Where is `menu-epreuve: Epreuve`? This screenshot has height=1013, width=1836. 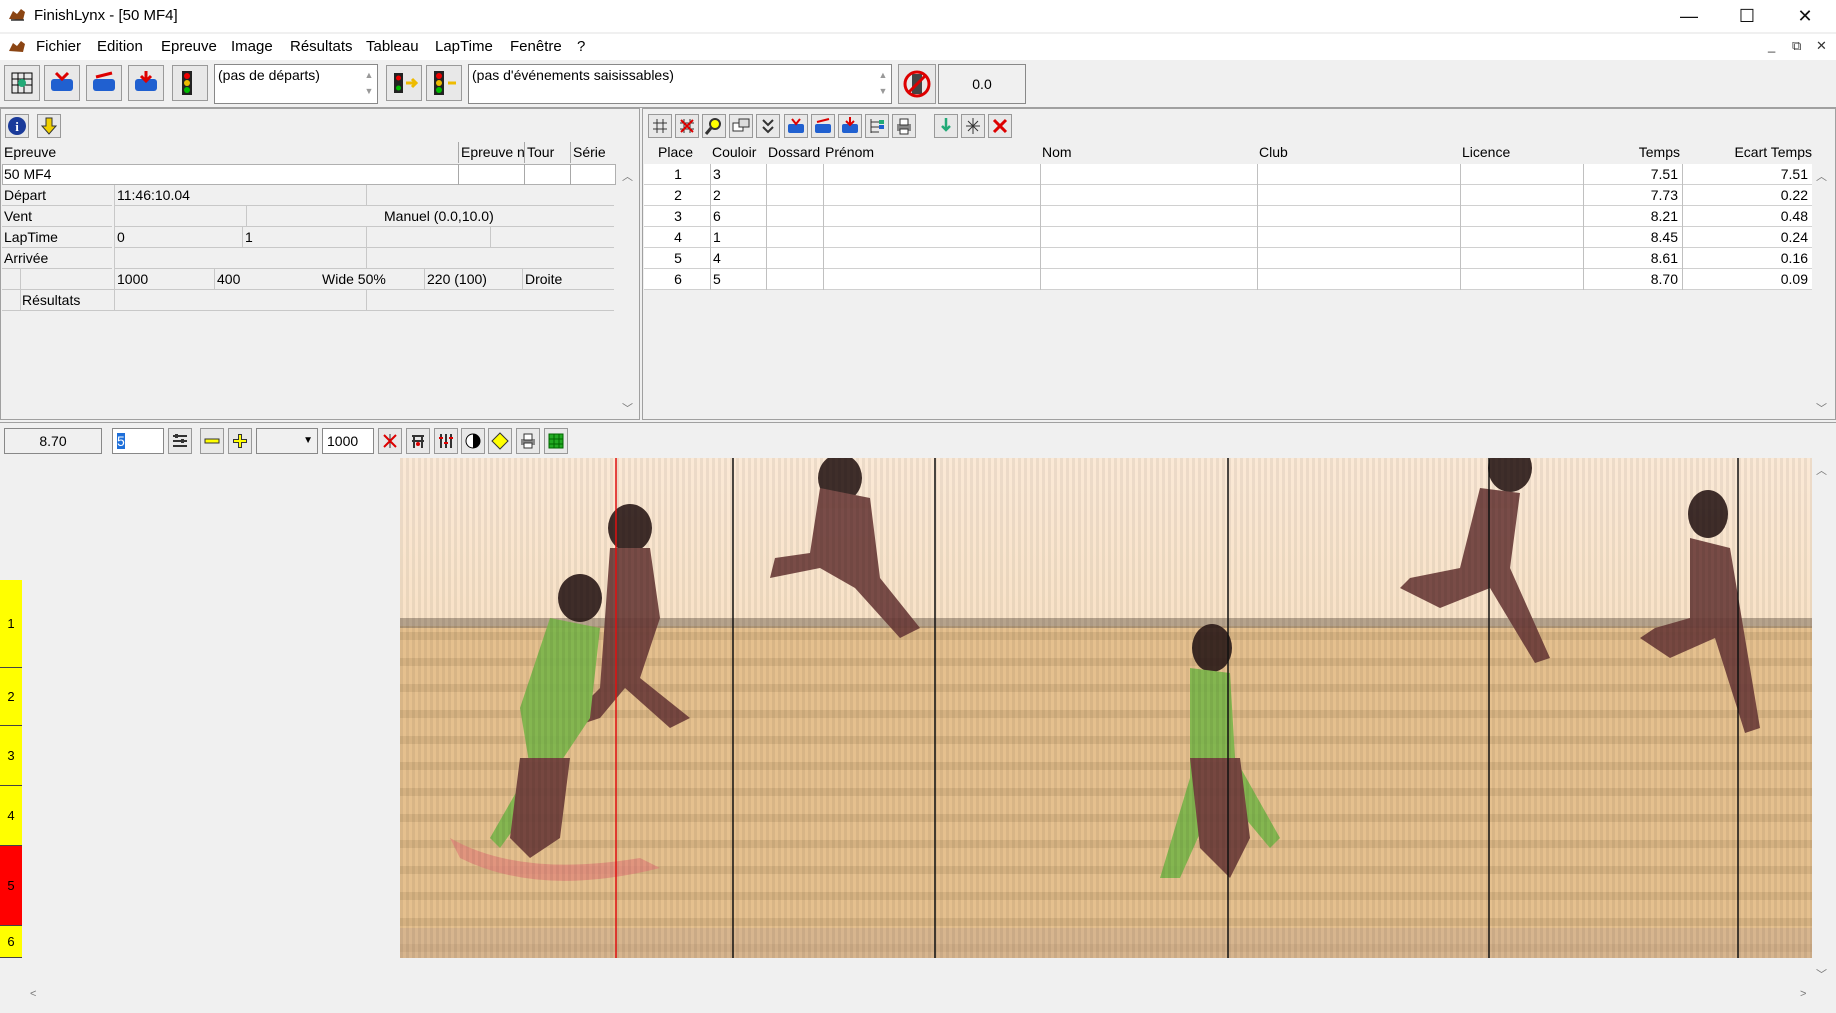 menu-epreuve: Epreuve is located at coordinates (189, 46).